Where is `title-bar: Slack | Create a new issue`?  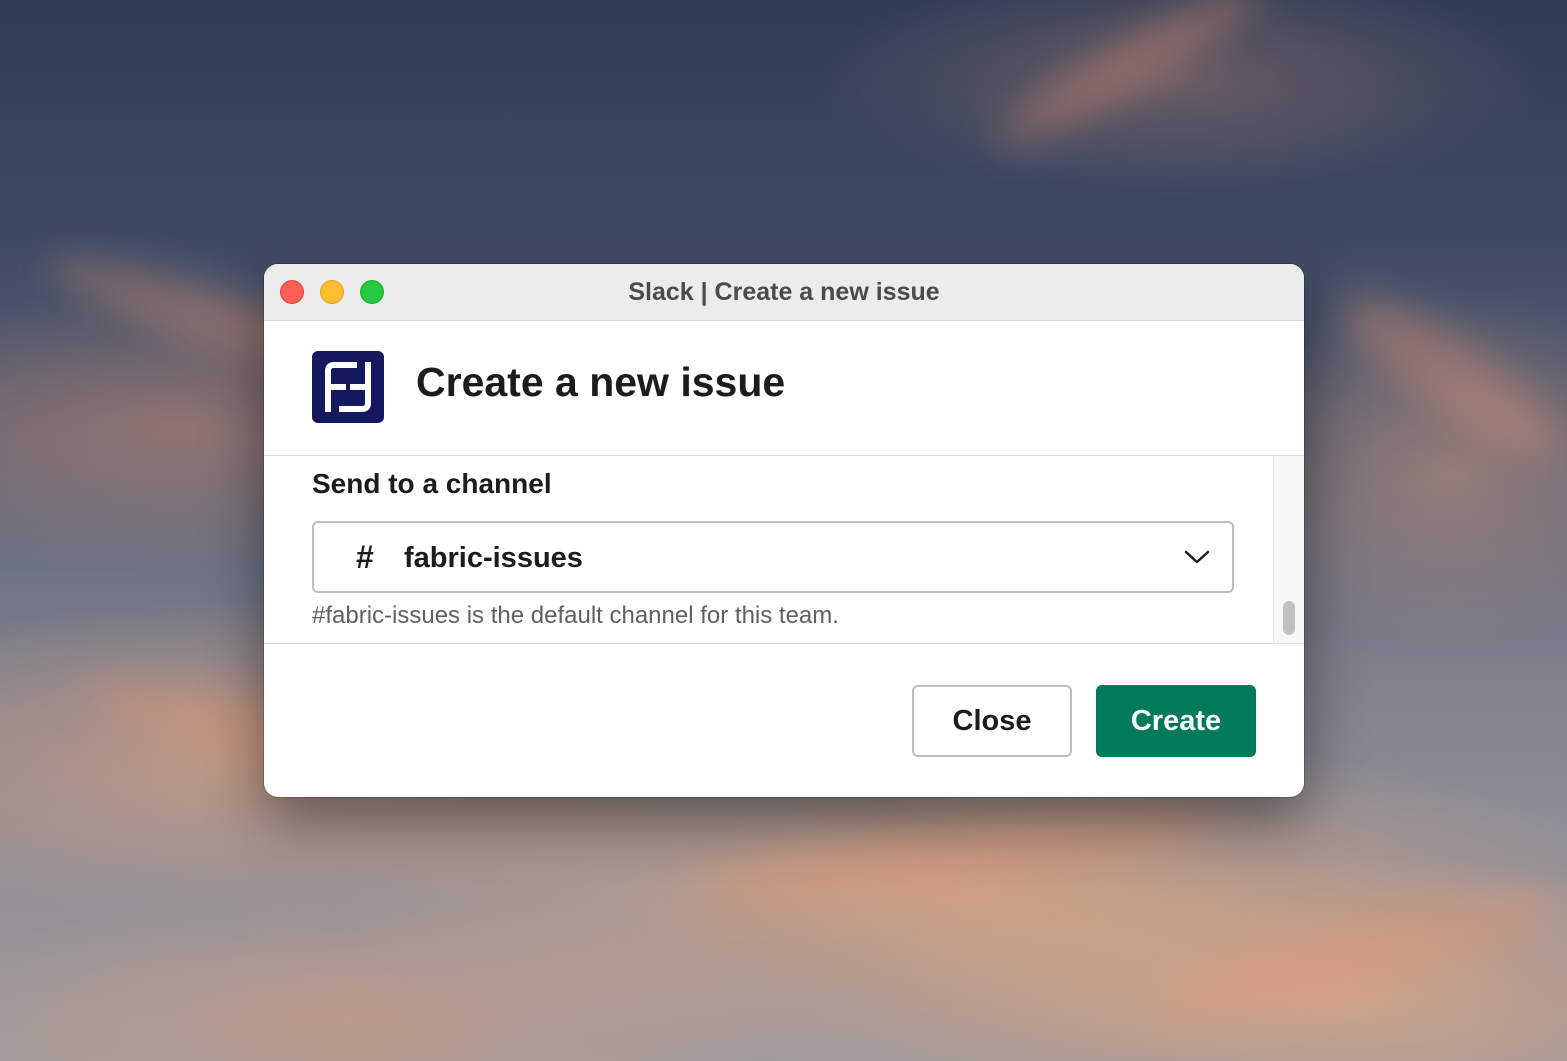
title-bar: Slack | Create a new issue is located at coordinates (784, 292).